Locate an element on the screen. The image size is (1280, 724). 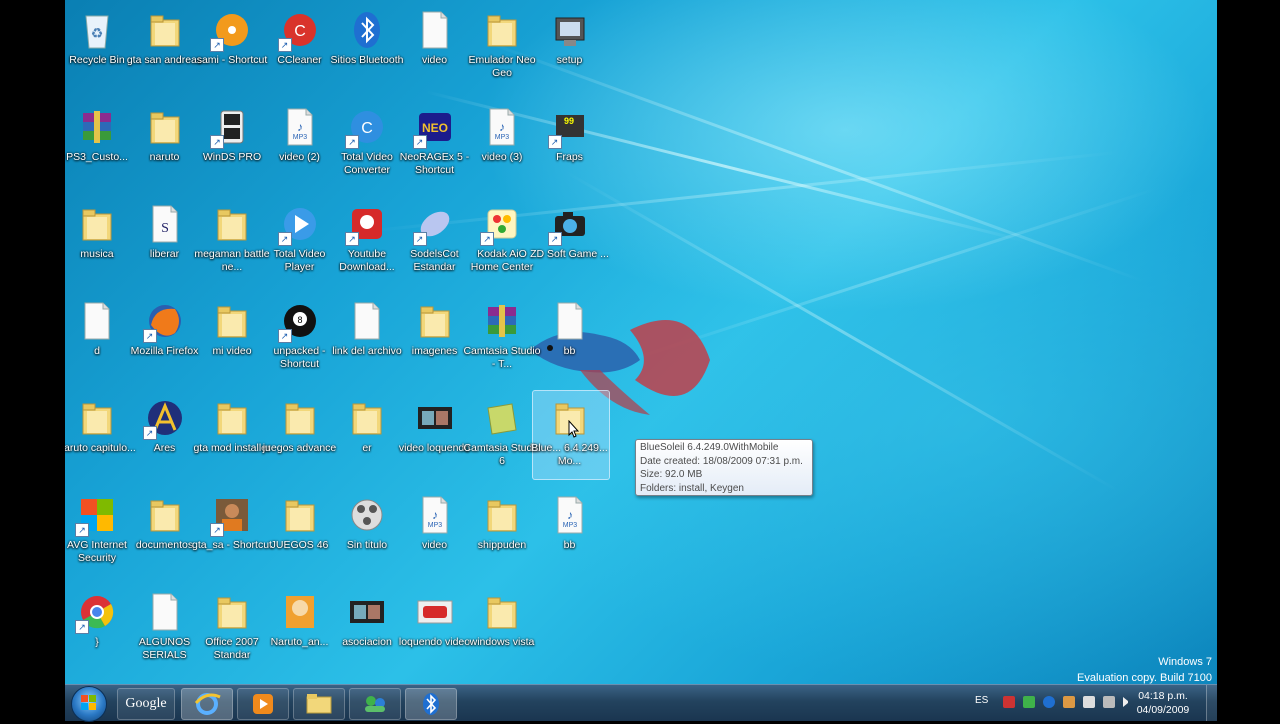
desktop-icon: gta mod installer is located at coordinates (232, 434).